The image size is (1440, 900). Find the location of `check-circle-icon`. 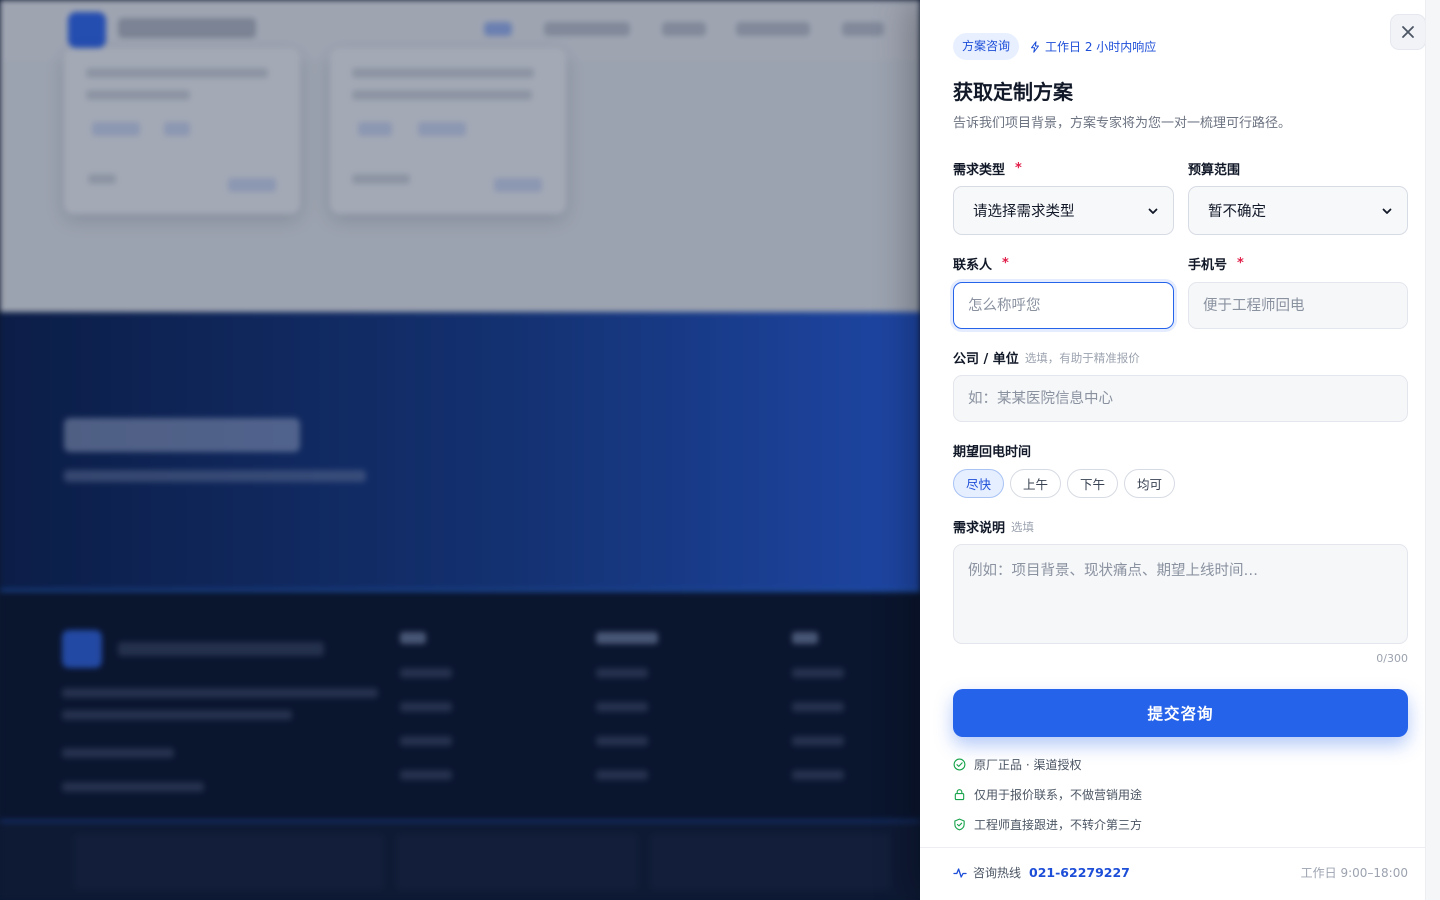

check-circle-icon is located at coordinates (959, 764).